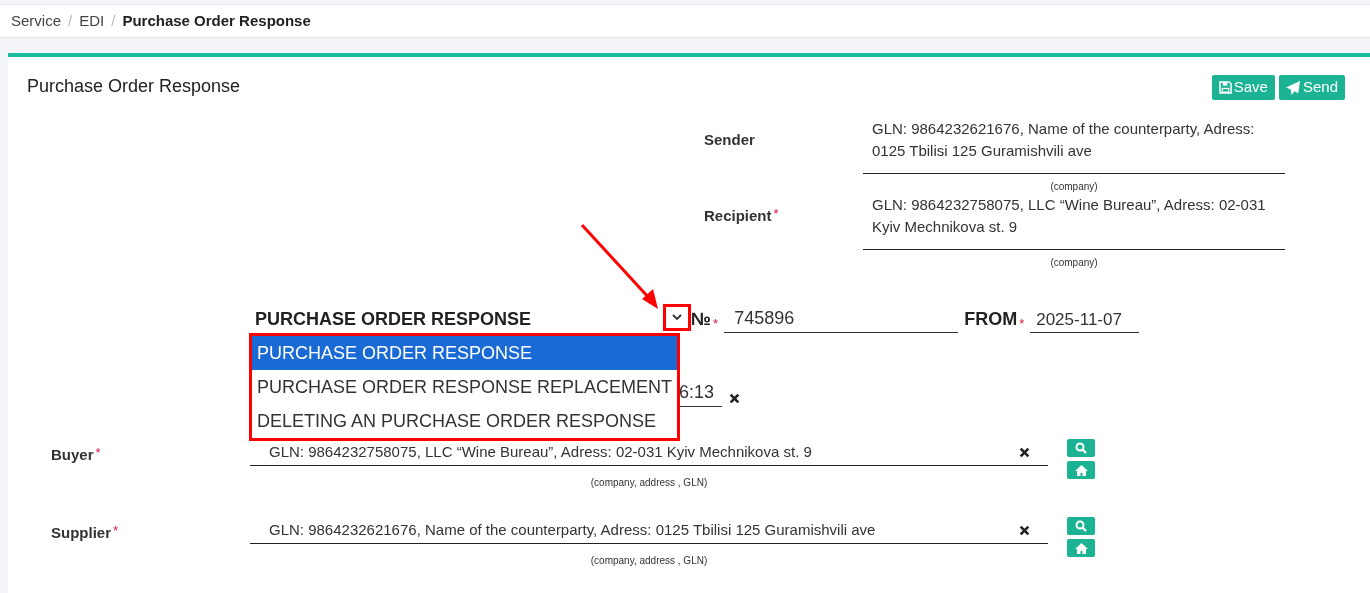 The height and width of the screenshot is (593, 1370). Describe the element at coordinates (729, 139) in the screenshot. I see `field-label: Sender` at that location.